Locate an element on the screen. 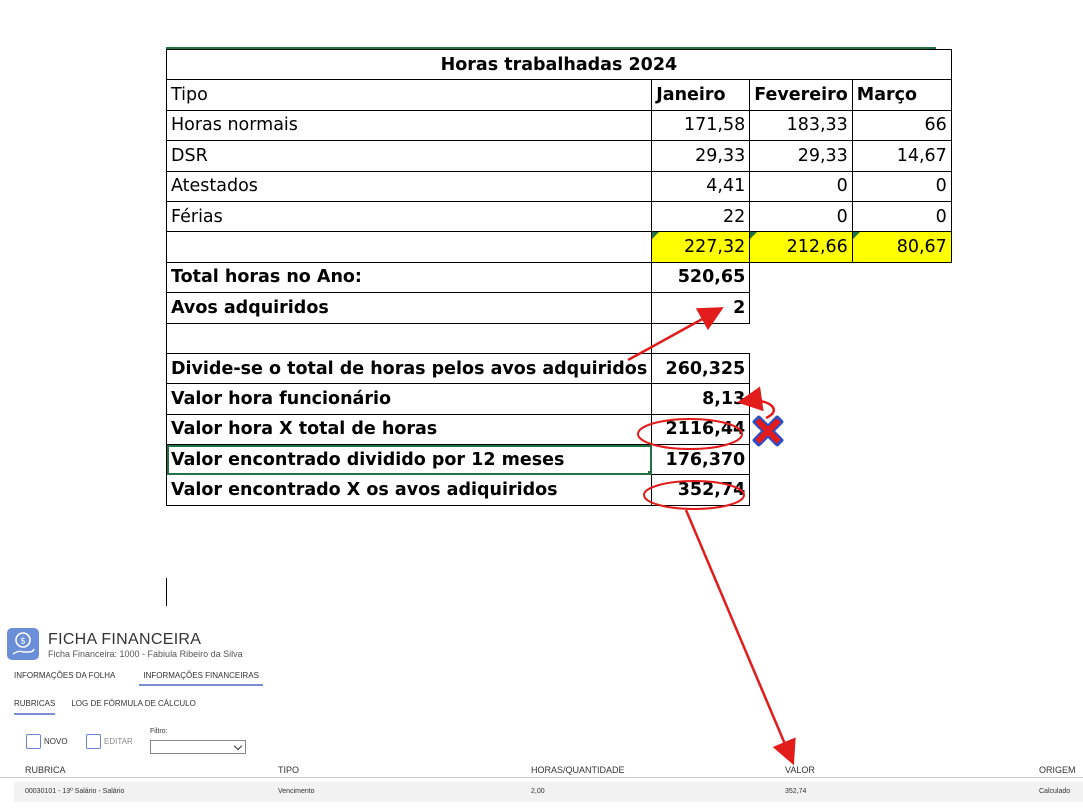 The height and width of the screenshot is (810, 1083). total-ano-label: Total horas no Ano: is located at coordinates (409, 277).